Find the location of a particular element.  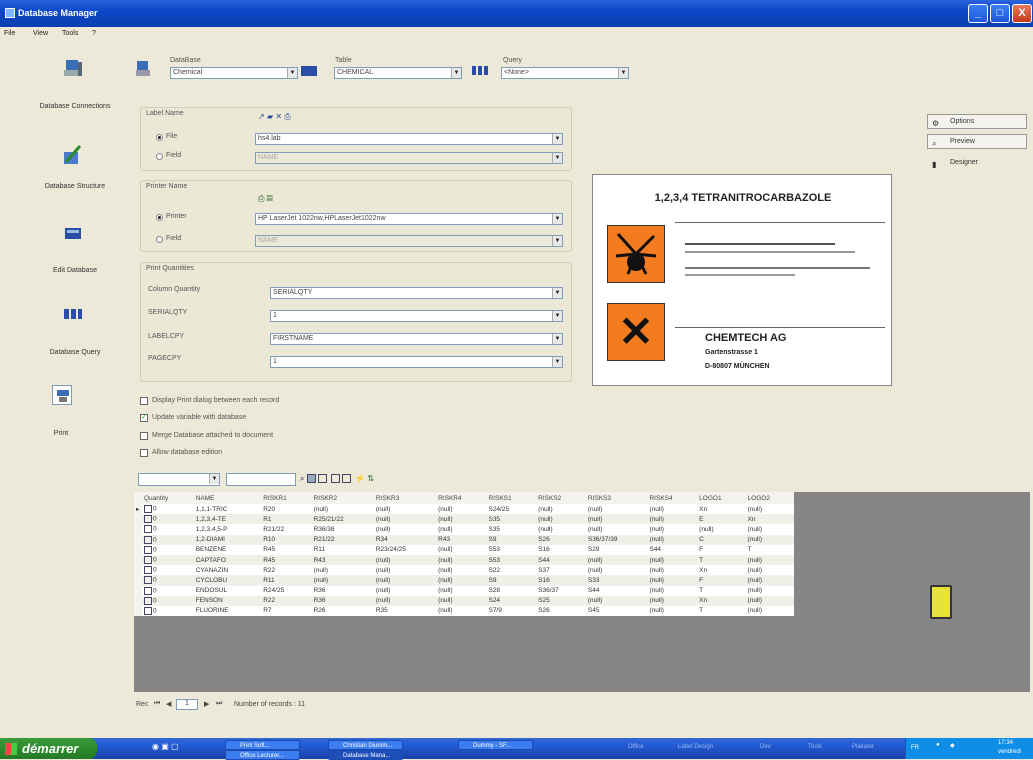

start-button: démarrer is located at coordinates (48, 748).